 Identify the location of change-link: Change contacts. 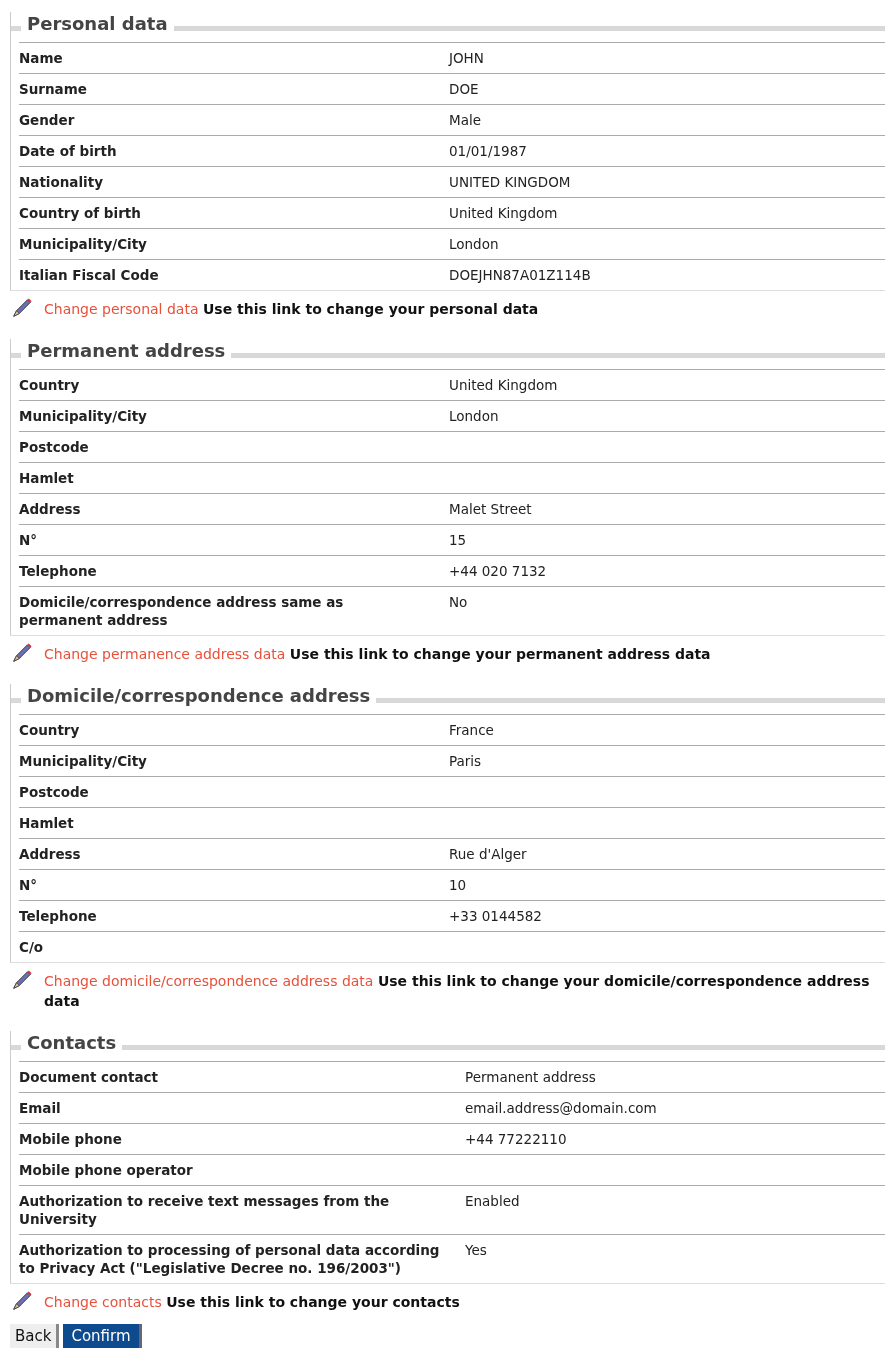
(103, 1302).